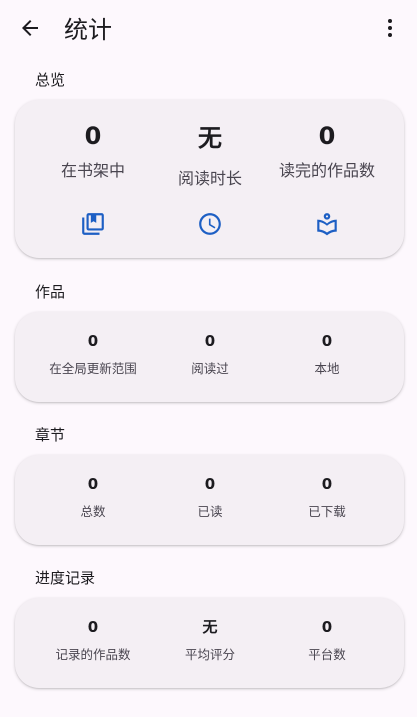 This screenshot has width=417, height=717. Describe the element at coordinates (50, 80) in the screenshot. I see `section-label-overview: 总览` at that location.